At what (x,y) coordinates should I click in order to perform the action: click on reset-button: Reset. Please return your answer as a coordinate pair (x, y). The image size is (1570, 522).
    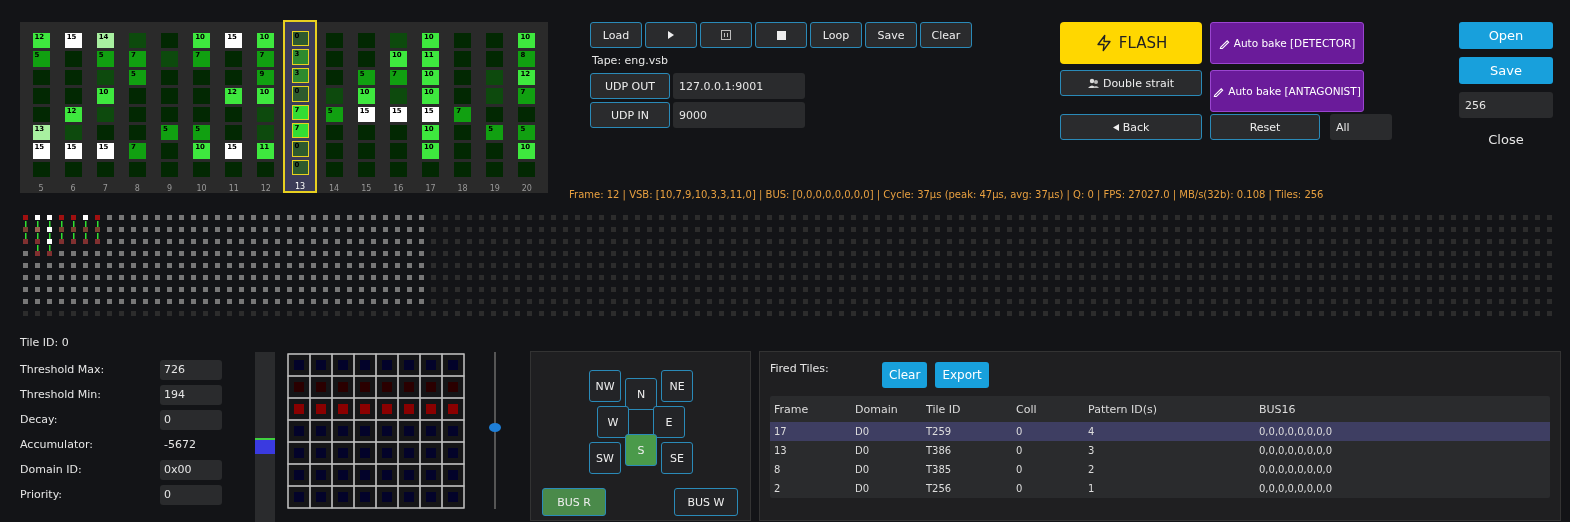
    Looking at the image, I should click on (1265, 127).